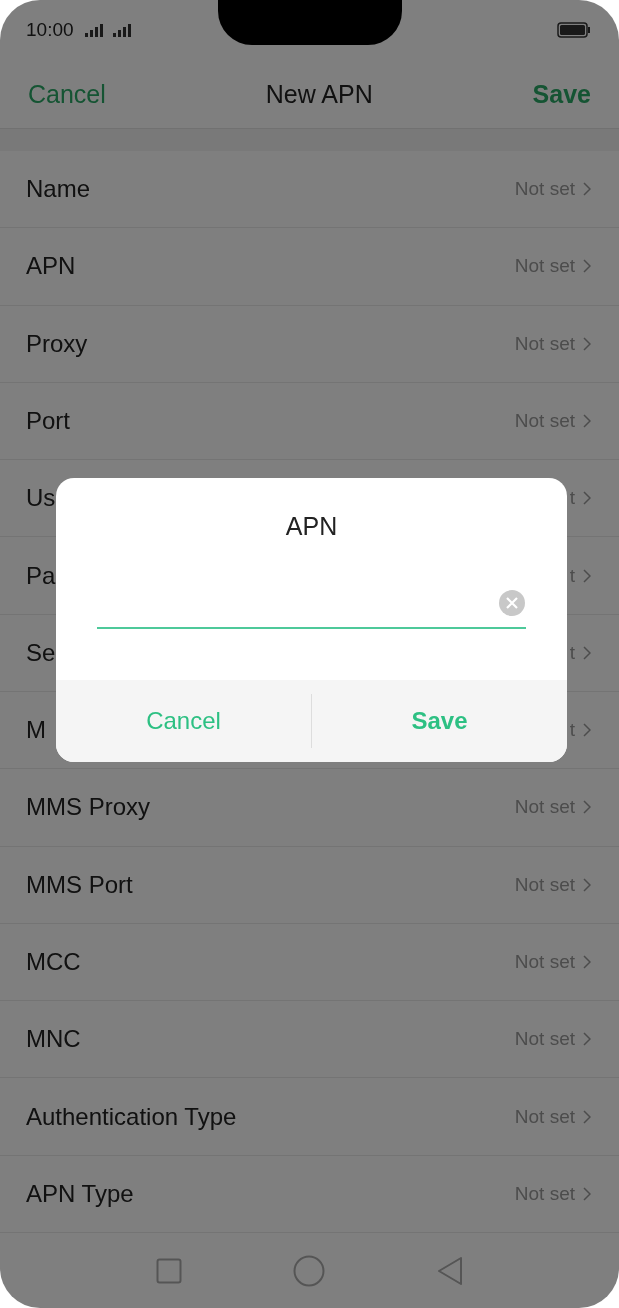 The image size is (619, 1308). I want to click on row-label: Authentication Type, so click(131, 1116).